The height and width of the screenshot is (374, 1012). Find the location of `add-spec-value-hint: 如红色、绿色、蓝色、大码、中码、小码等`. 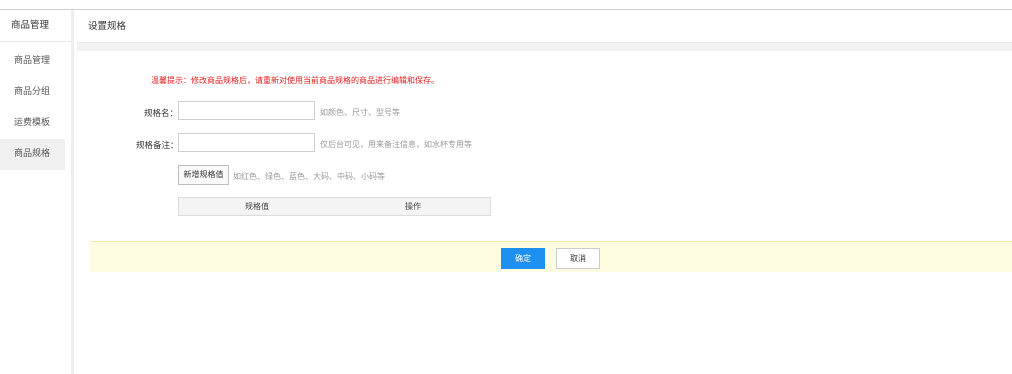

add-spec-value-hint: 如红色、绿色、蓝色、大码、中码、小码等 is located at coordinates (309, 176).